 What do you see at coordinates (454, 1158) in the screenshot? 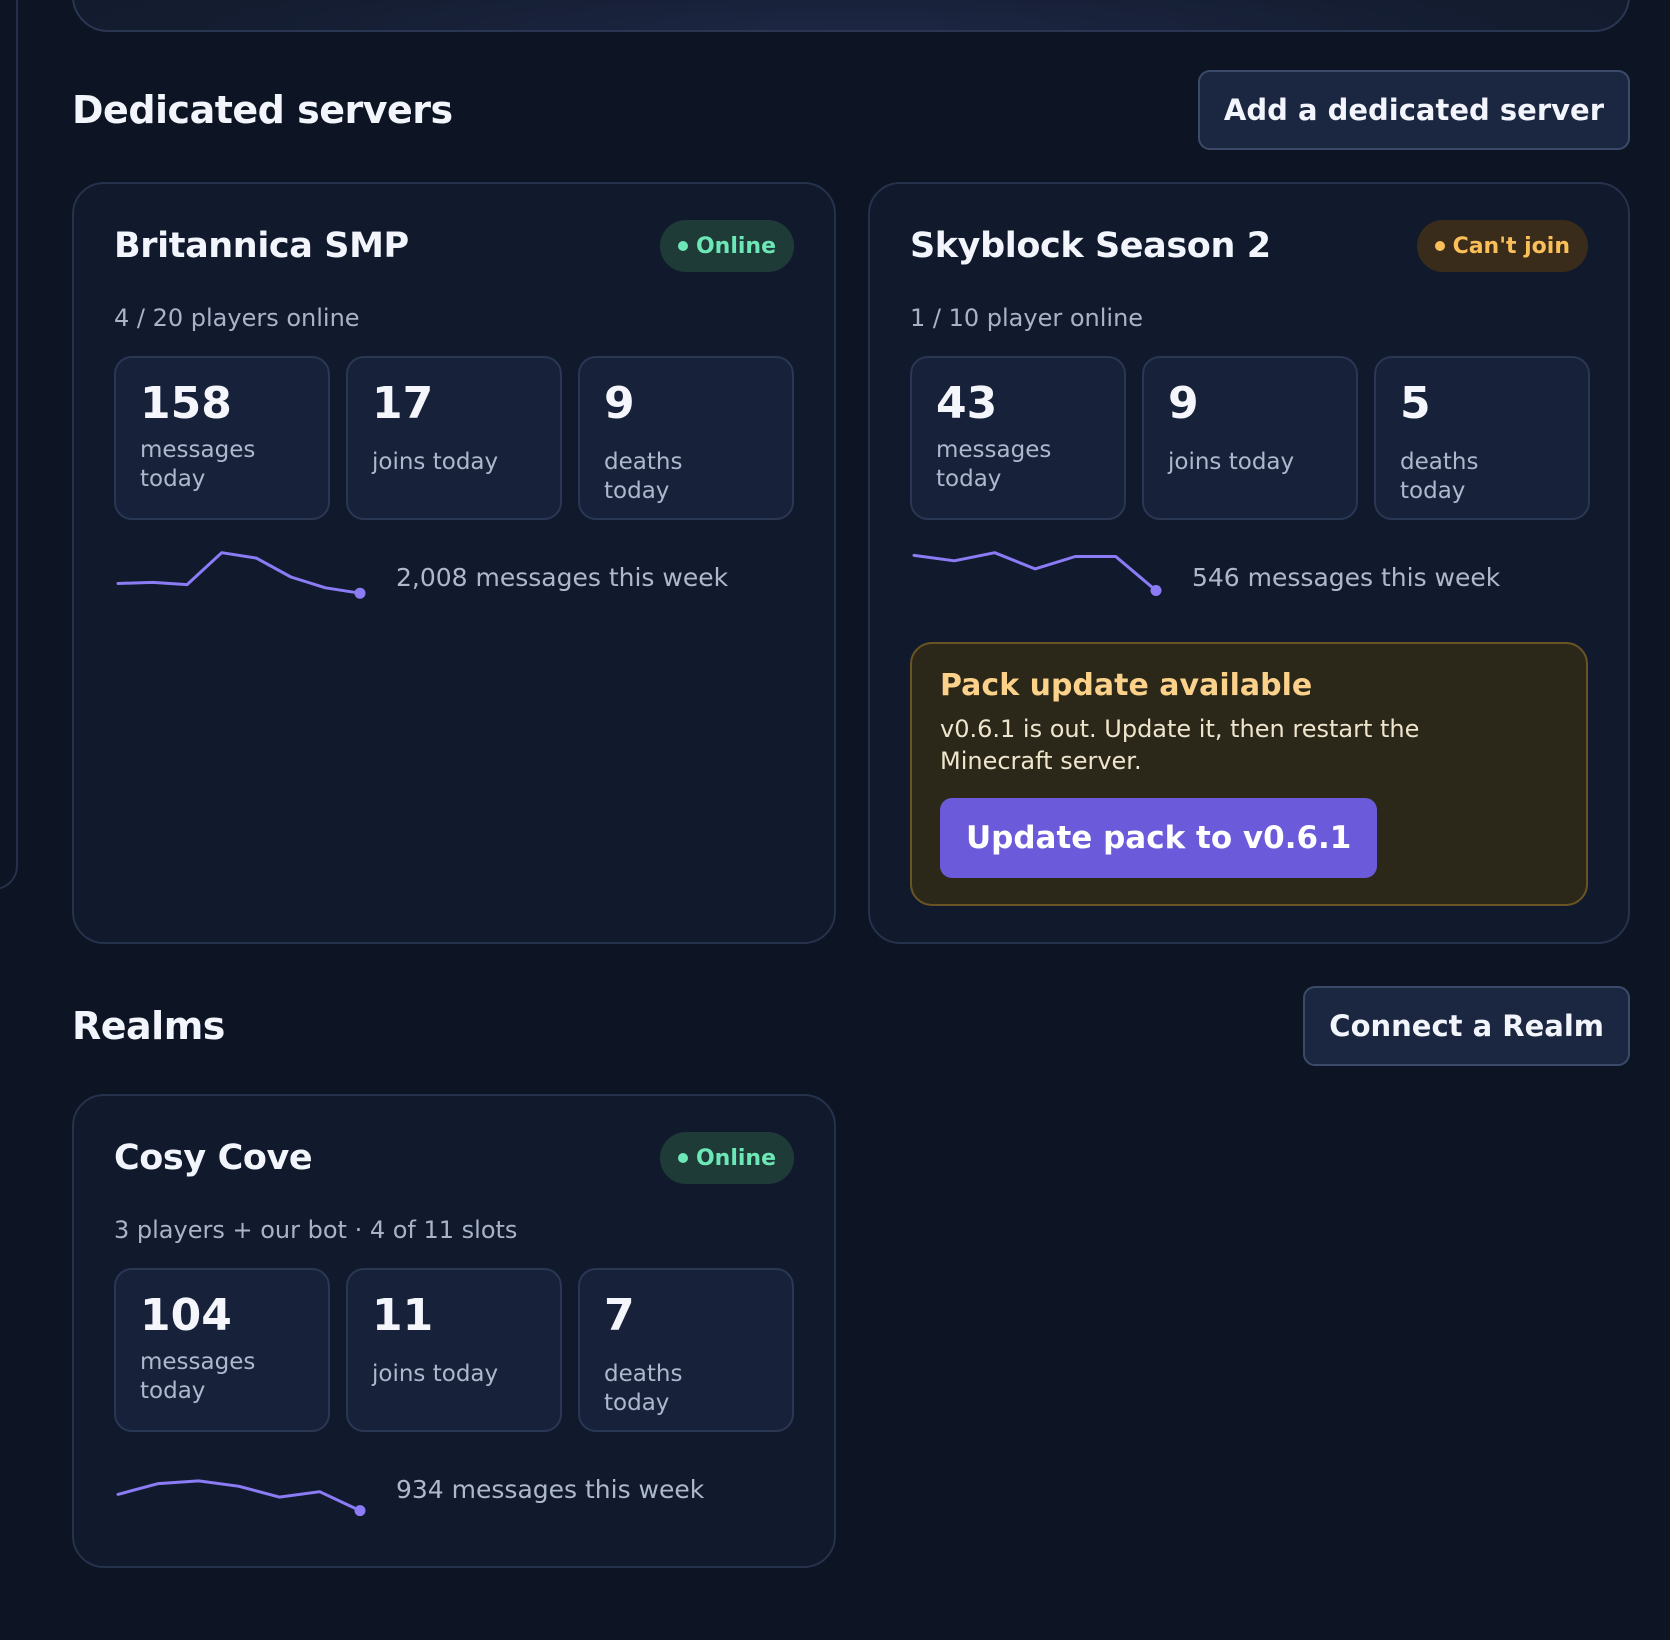
I see `card-header: Cosy Cove Online` at bounding box center [454, 1158].